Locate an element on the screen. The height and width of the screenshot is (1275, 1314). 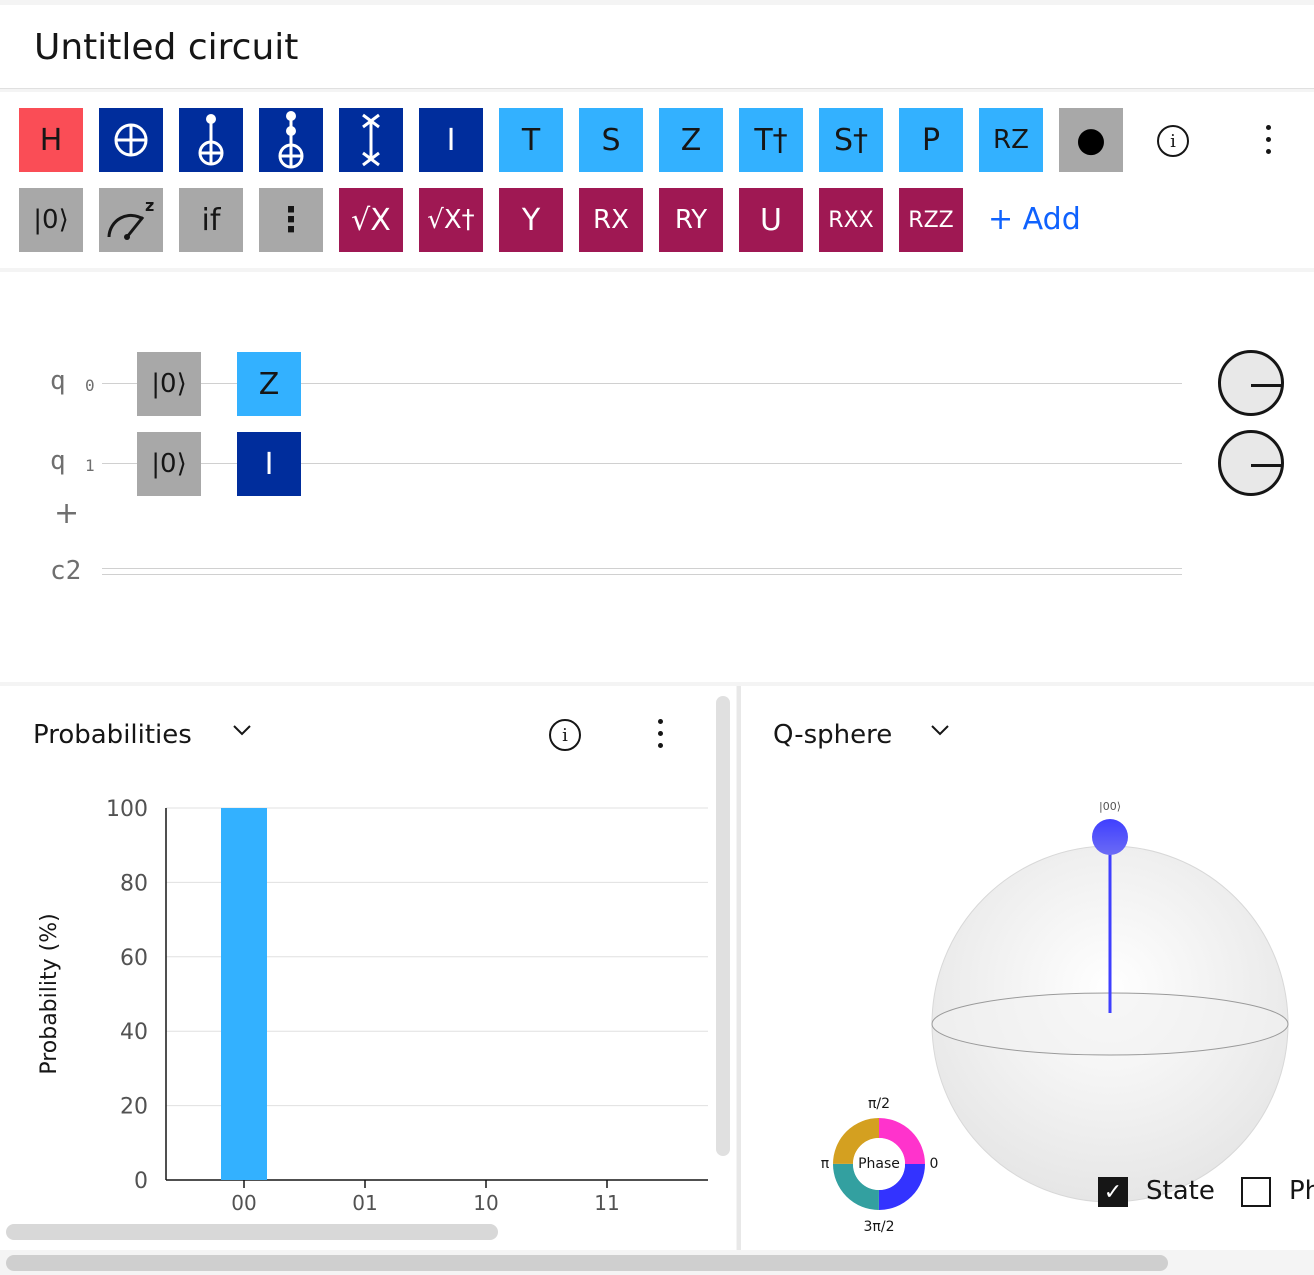
y-tick-label: 40 is located at coordinates (134, 1032).